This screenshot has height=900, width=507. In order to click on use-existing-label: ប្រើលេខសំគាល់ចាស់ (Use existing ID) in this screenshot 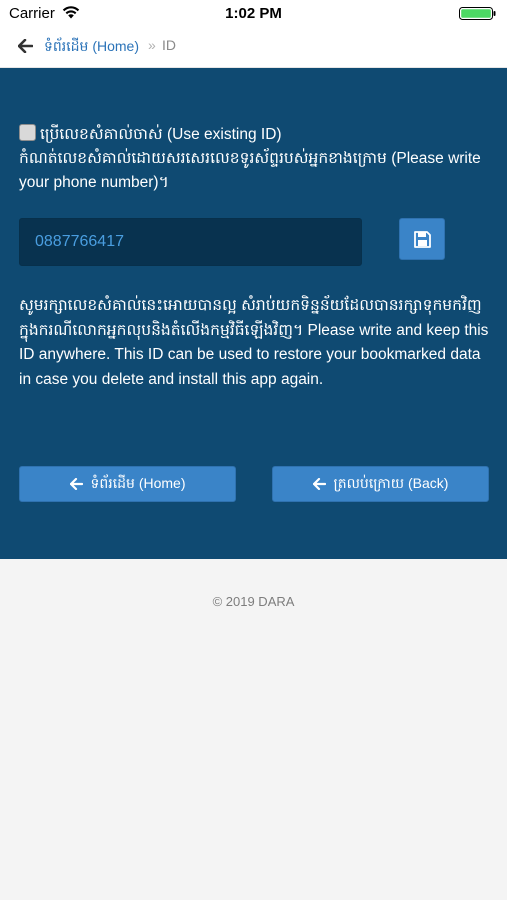, I will do `click(161, 134)`.